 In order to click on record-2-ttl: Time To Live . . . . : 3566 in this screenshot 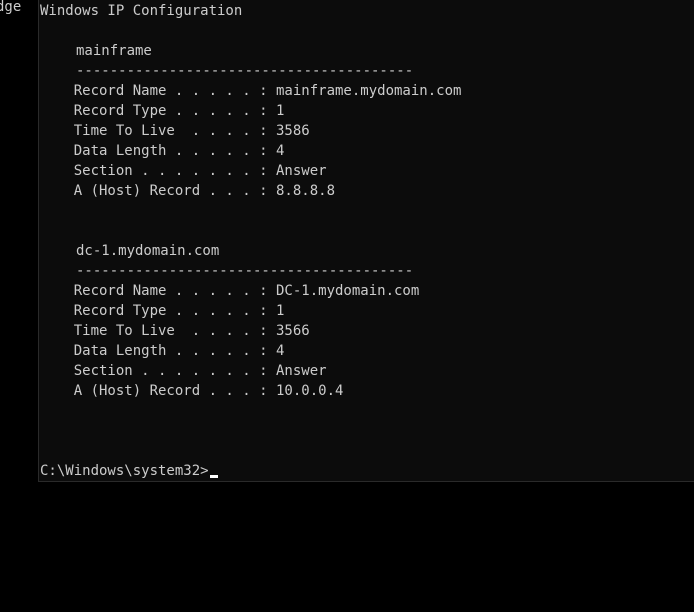, I will do `click(175, 331)`.